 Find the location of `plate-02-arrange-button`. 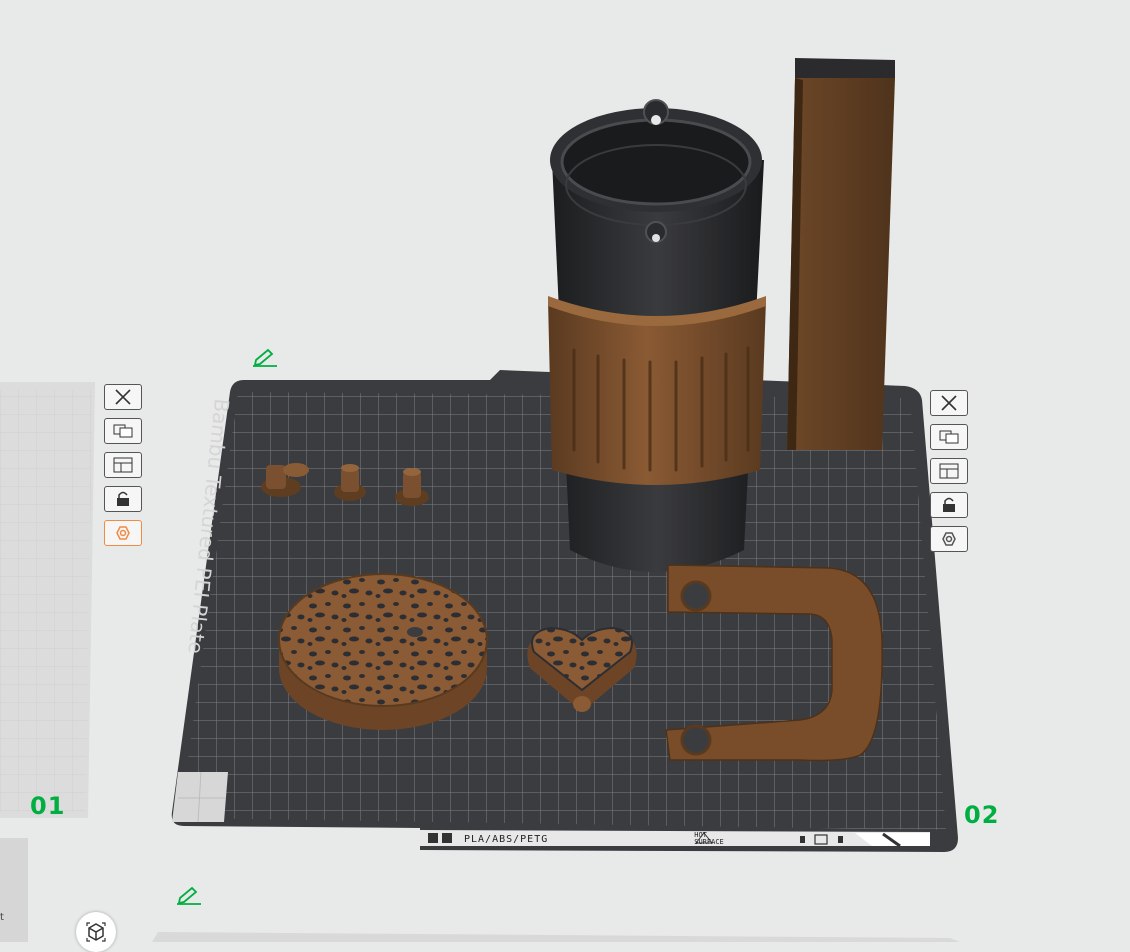

plate-02-arrange-button is located at coordinates (949, 437).